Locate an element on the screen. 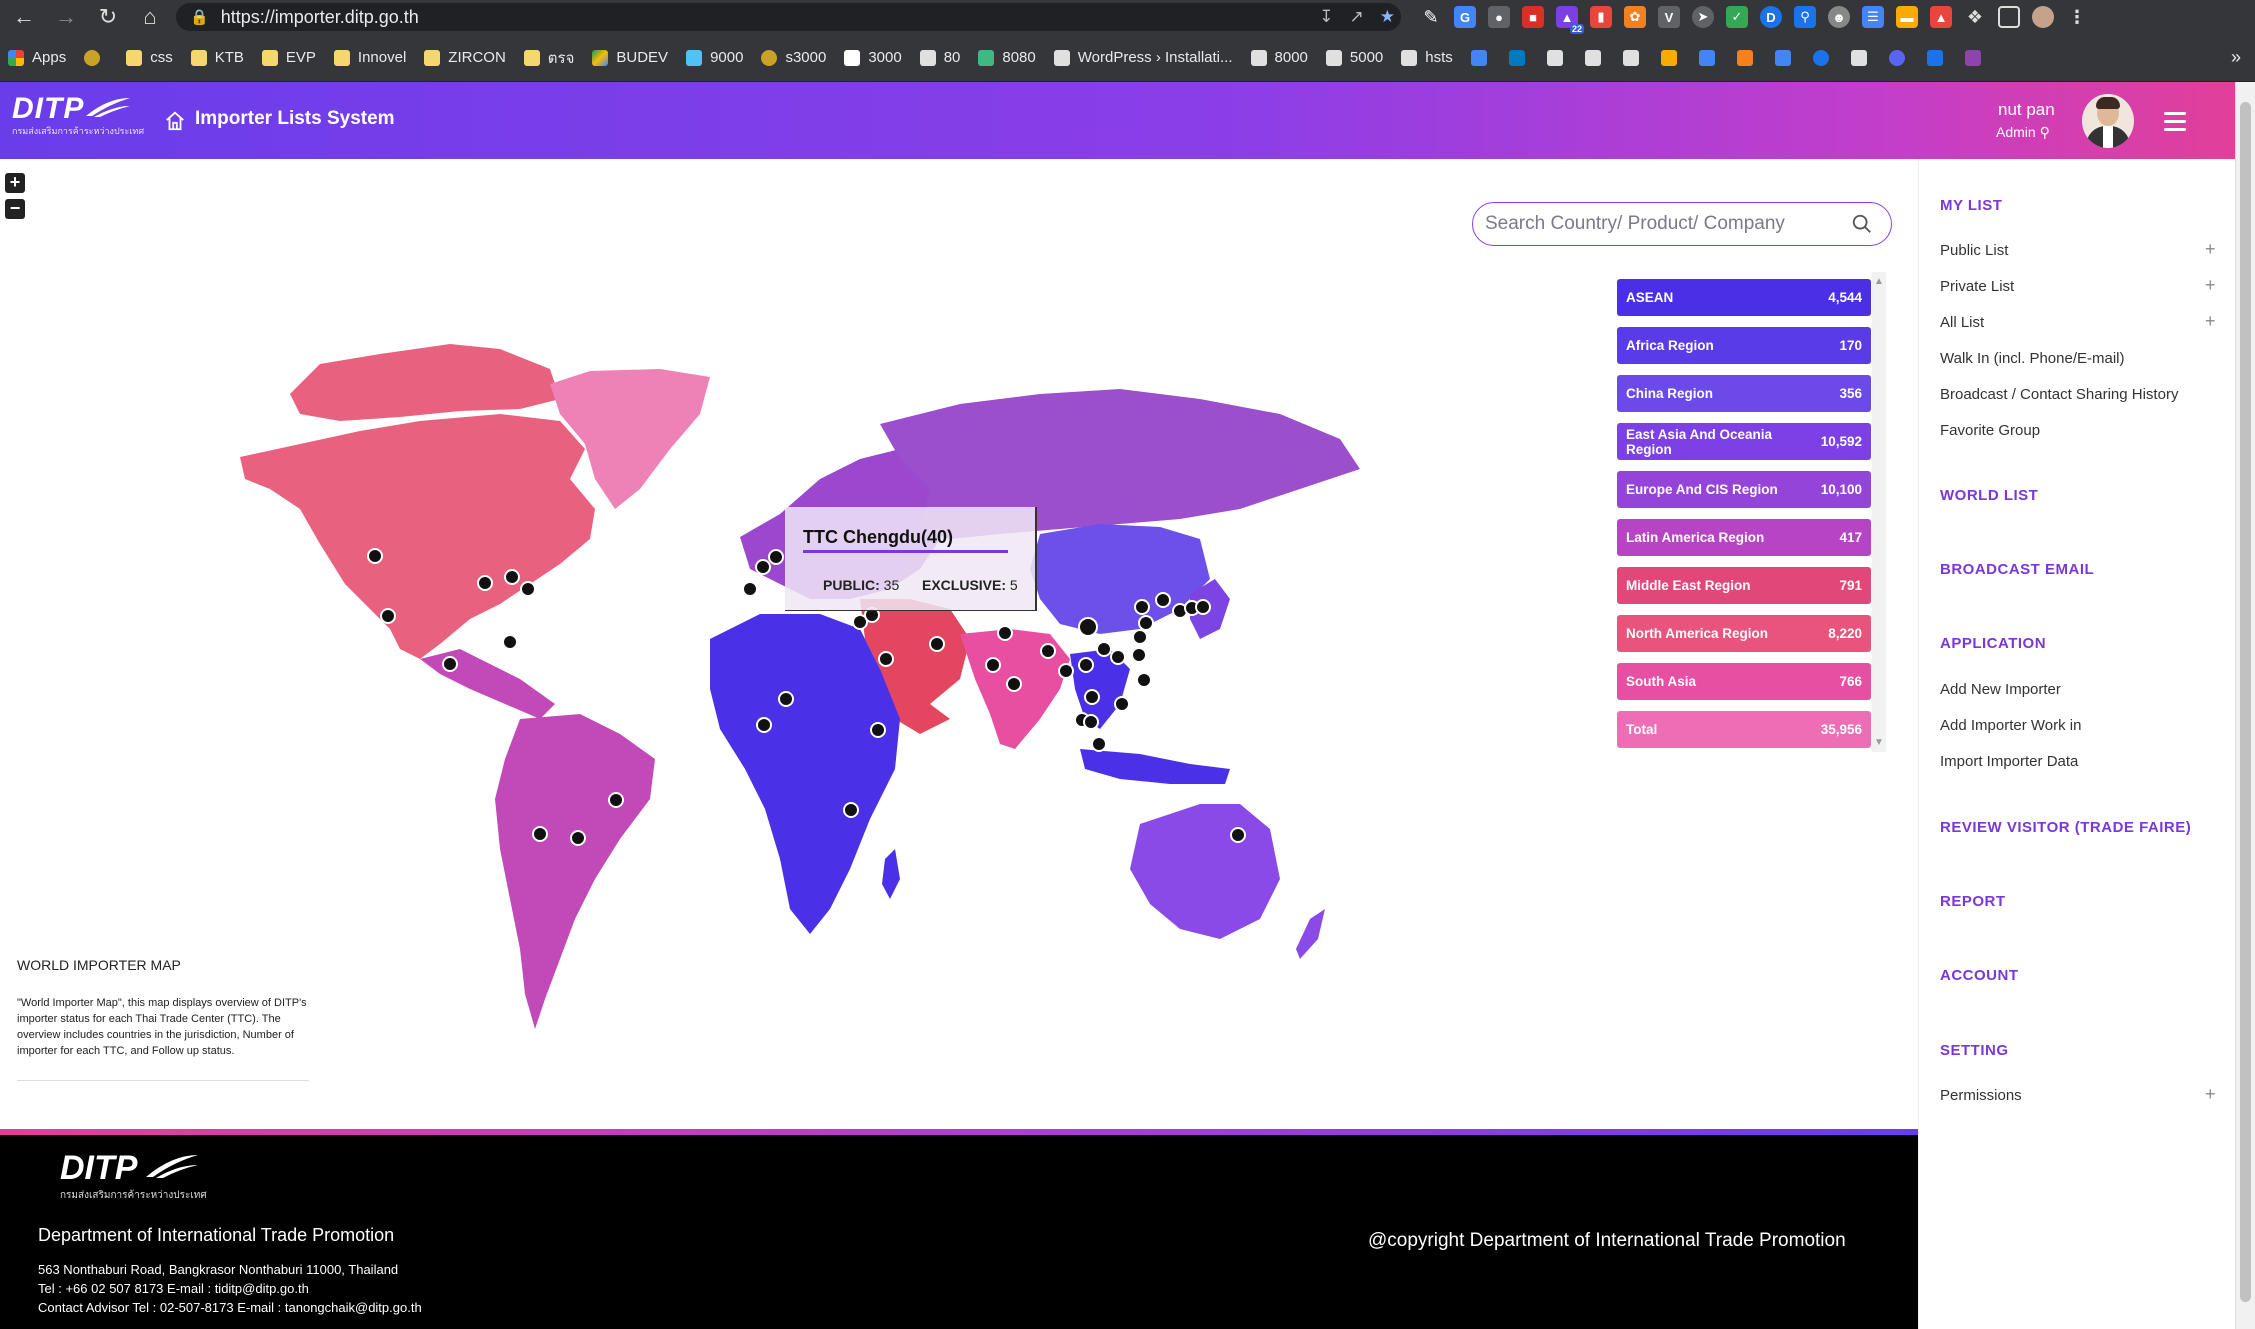  region-item: Africa Region 170 is located at coordinates (1744, 345).